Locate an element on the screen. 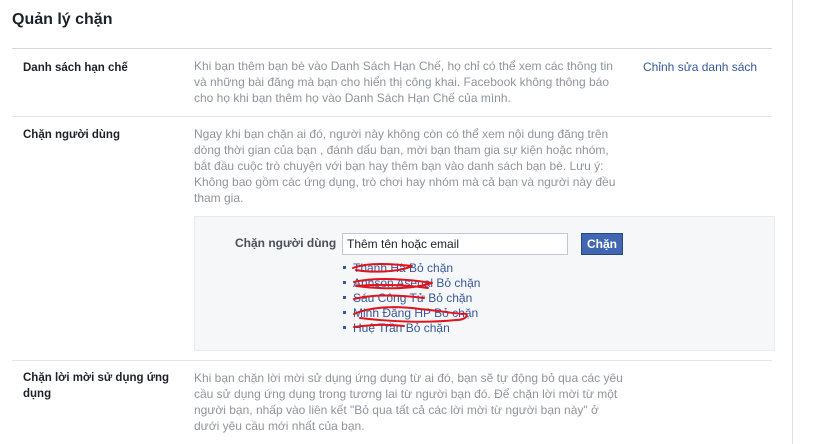  blocked-user-name: Sáu Công Tử is located at coordinates (389, 298).